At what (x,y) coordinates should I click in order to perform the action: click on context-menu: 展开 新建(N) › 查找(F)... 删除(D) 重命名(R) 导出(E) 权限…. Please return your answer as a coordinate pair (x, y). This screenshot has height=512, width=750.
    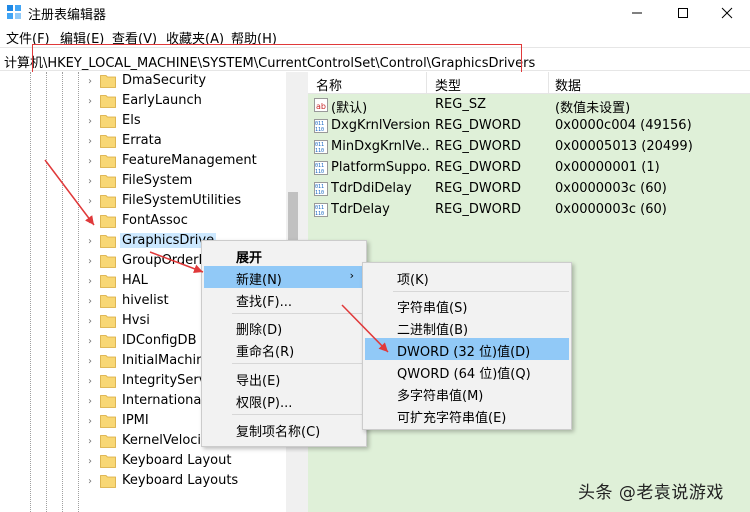
    Looking at the image, I should click on (284, 343).